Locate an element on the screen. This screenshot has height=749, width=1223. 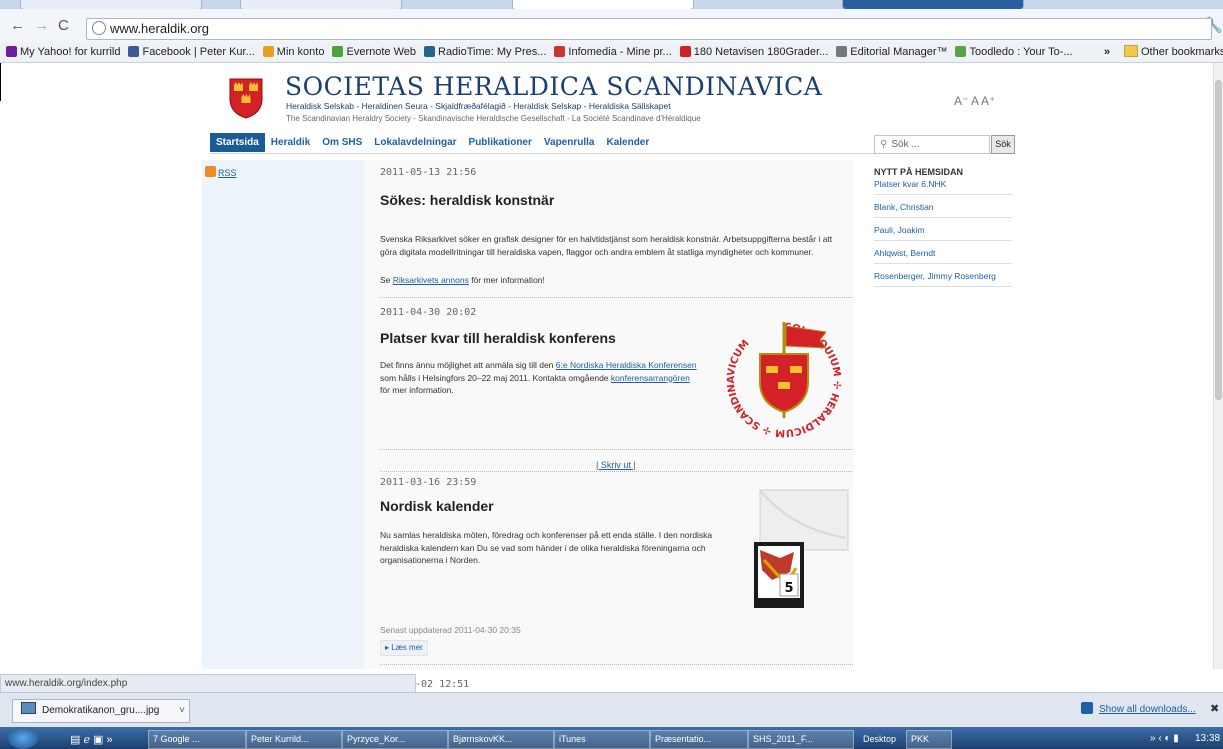
quicklaunch-icons: ▤ ℯ ▣ » is located at coordinates (91, 739).